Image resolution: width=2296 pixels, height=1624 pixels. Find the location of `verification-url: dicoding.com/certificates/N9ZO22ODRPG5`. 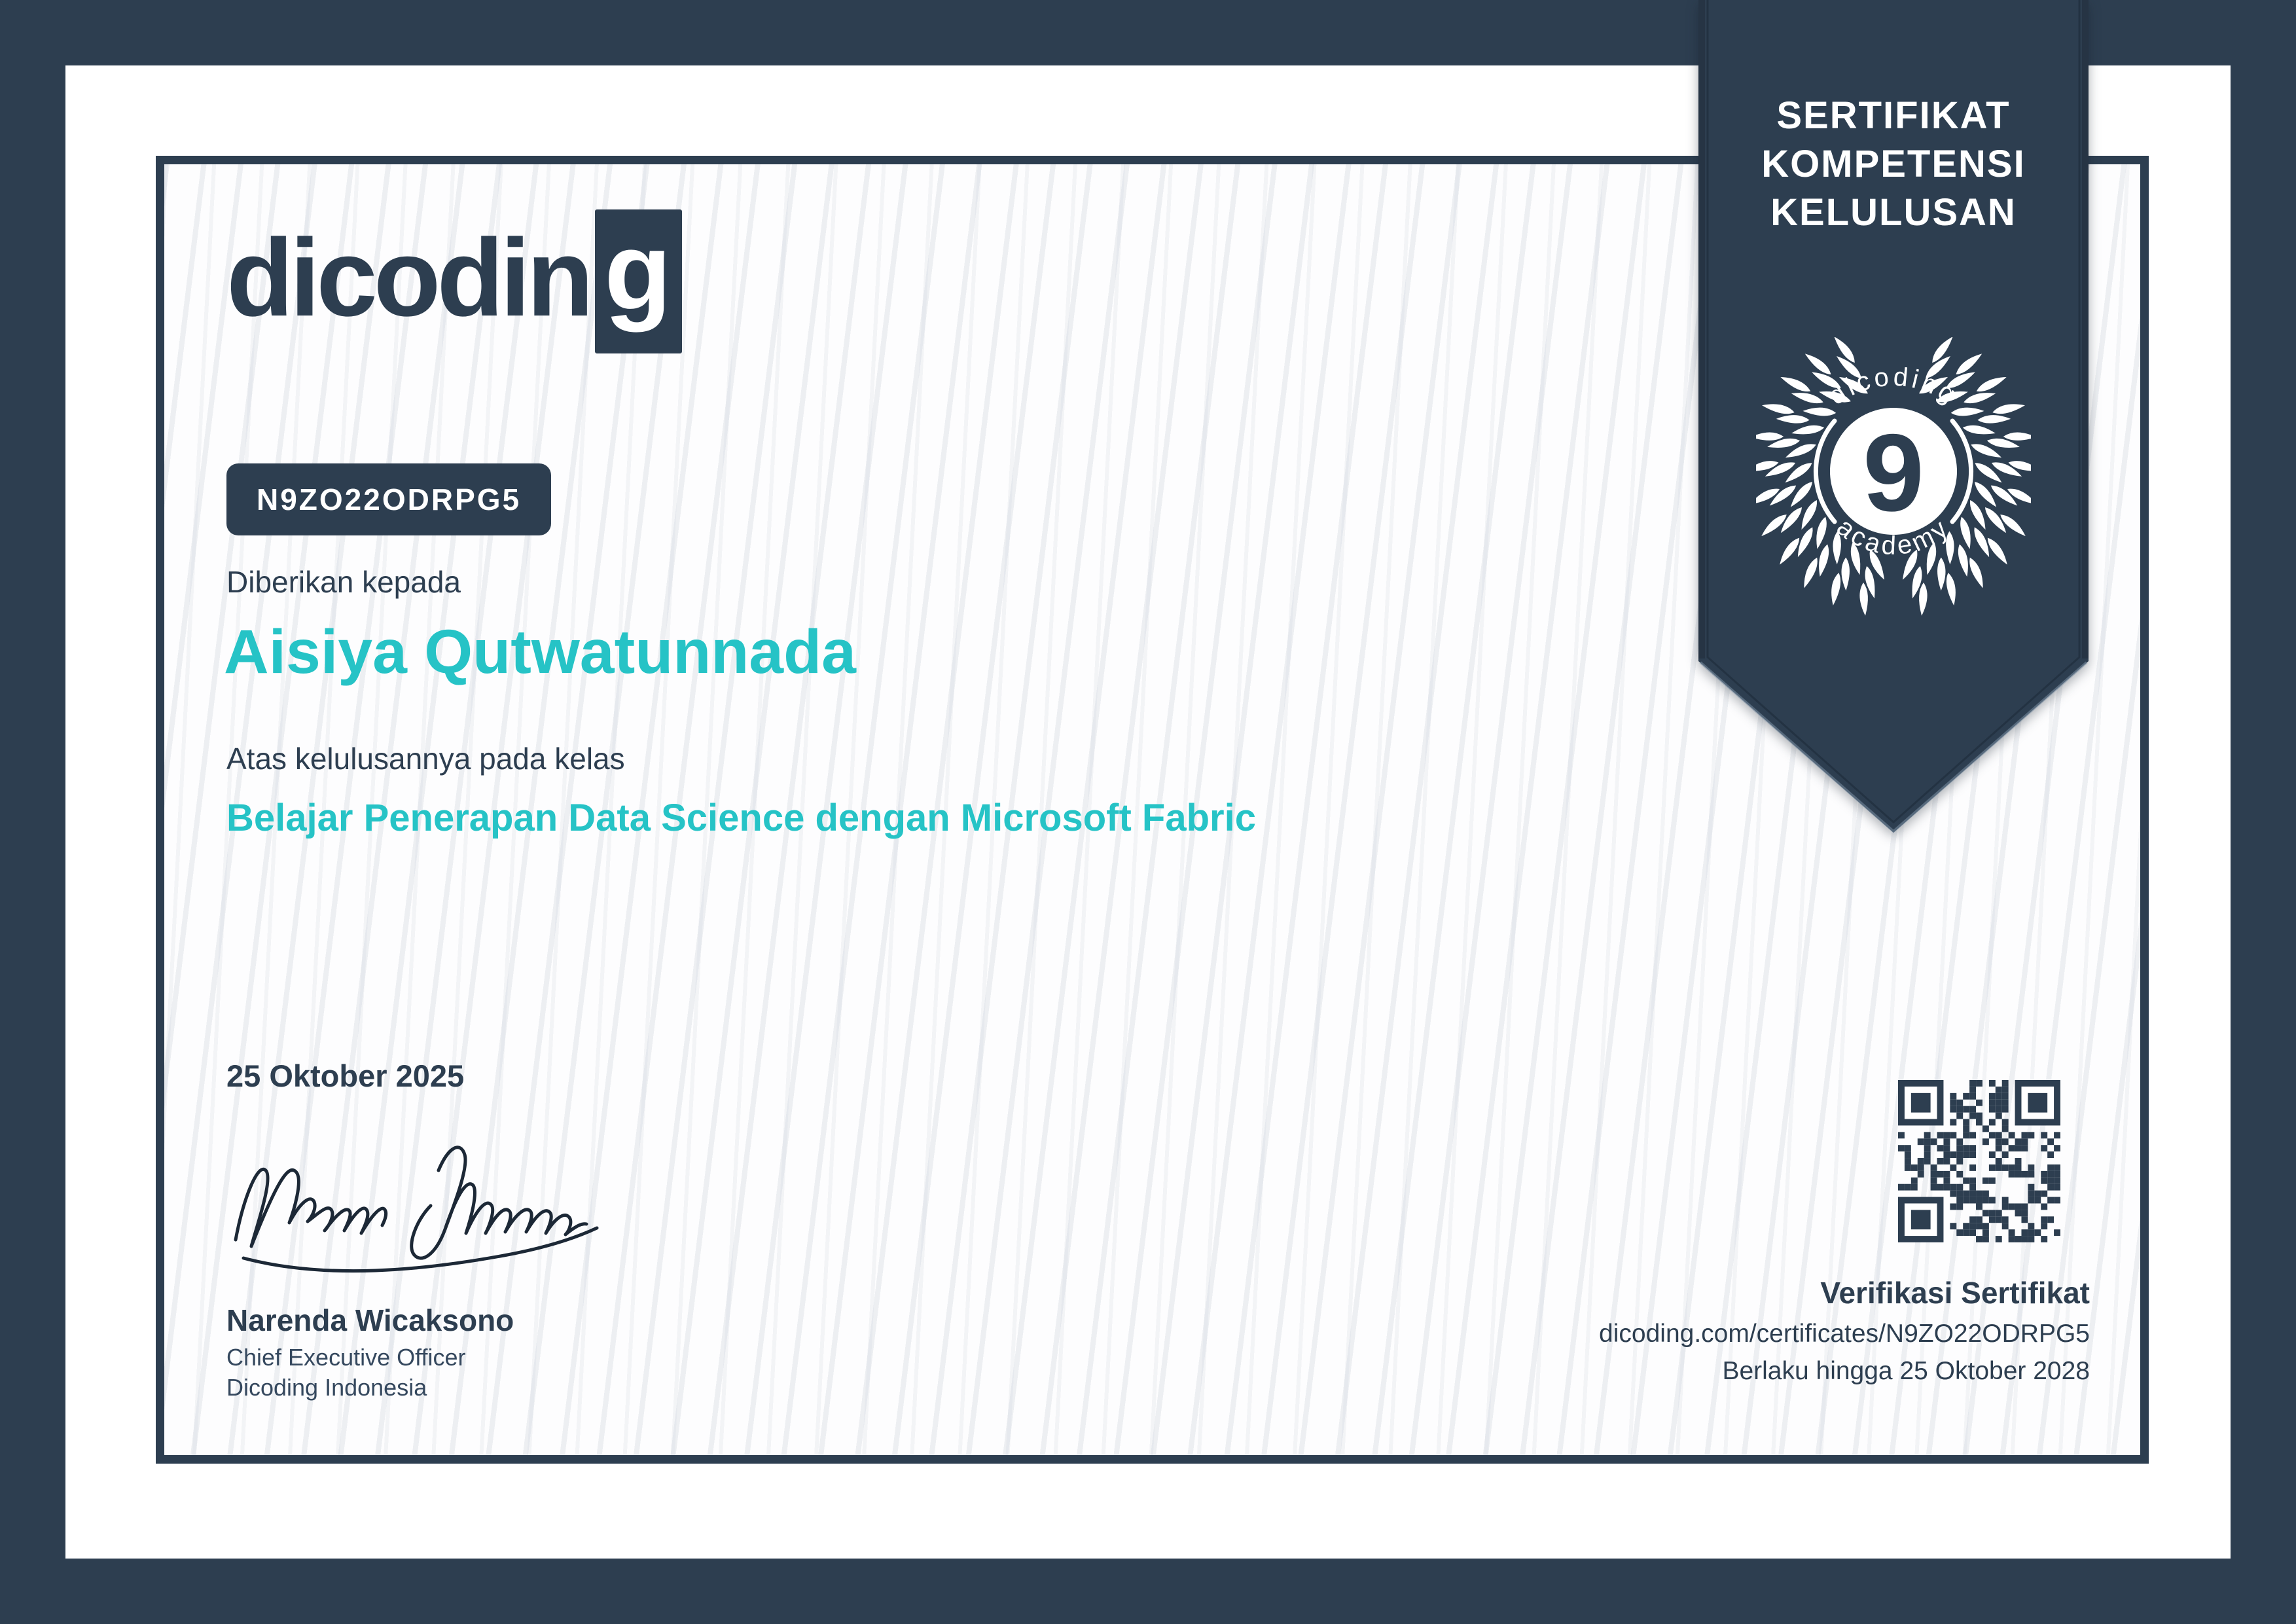

verification-url: dicoding.com/certificates/N9ZO22ODRPG5 is located at coordinates (1844, 1334).